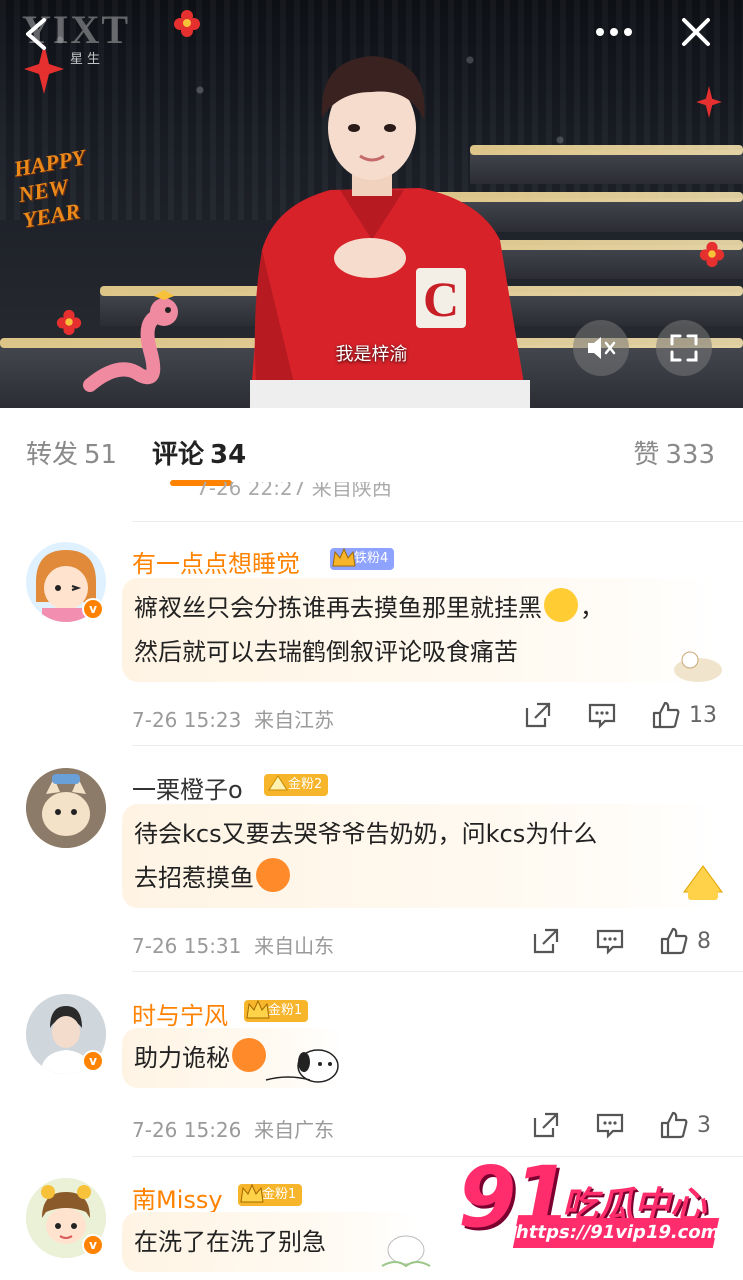 This screenshot has height=1280, width=743. What do you see at coordinates (617, 1233) in the screenshot?
I see `watermark-url: https://91vip19.com` at bounding box center [617, 1233].